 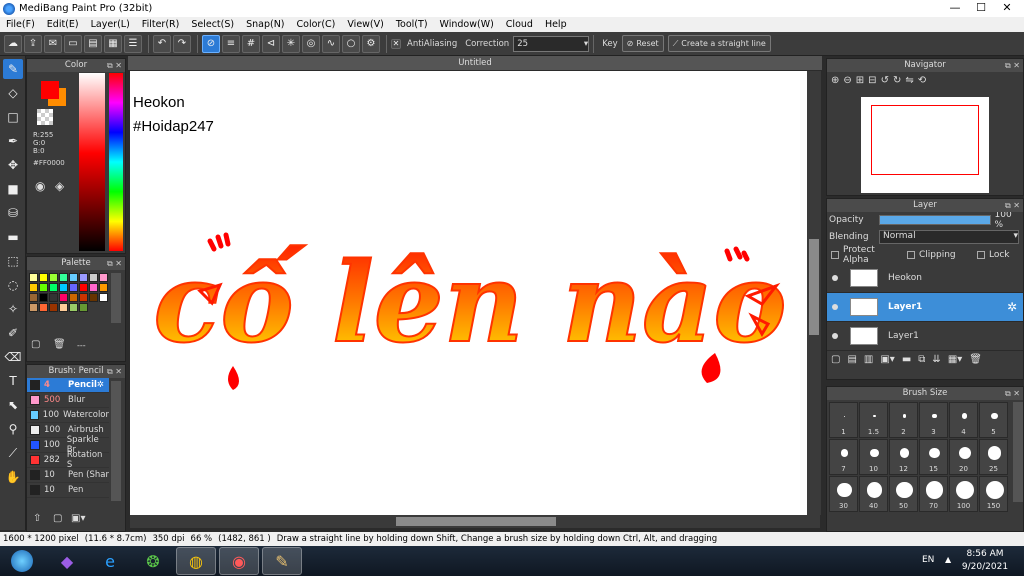 What do you see at coordinates (903, 457) in the screenshot?
I see `brush-size-cell: 12` at bounding box center [903, 457].